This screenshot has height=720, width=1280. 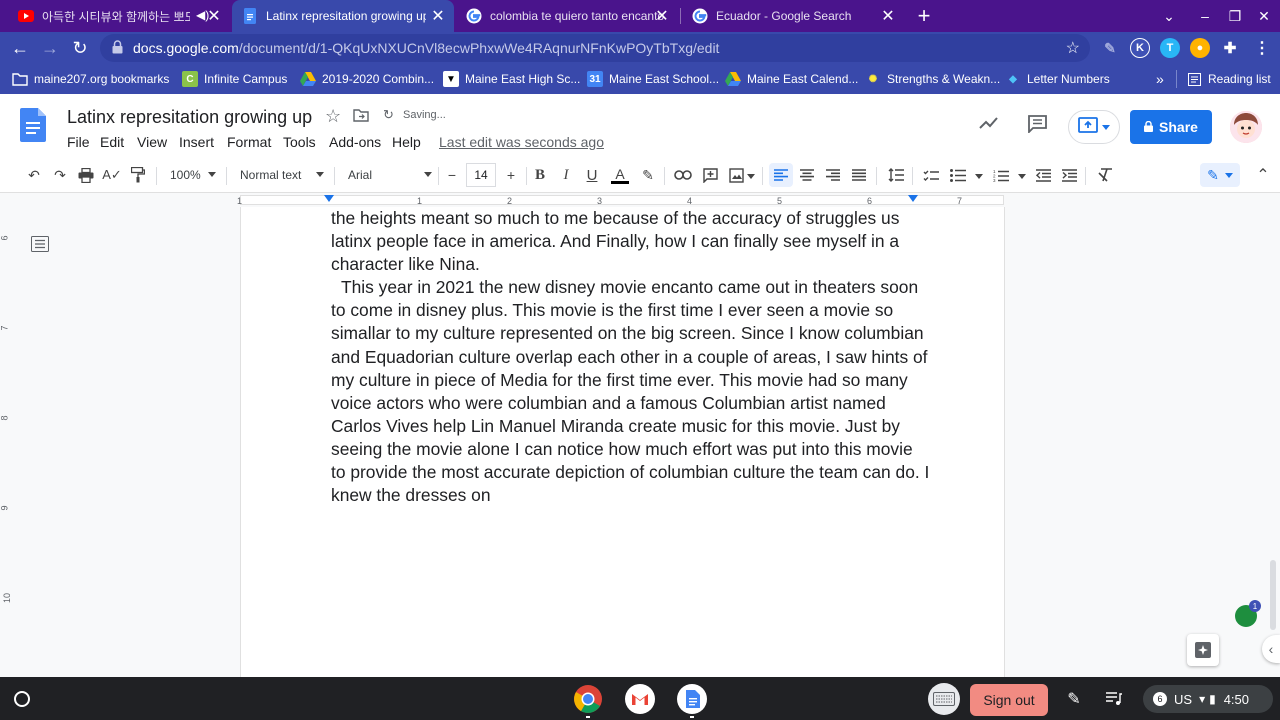 I want to click on activity-trend-icon, so click(x=989, y=125).